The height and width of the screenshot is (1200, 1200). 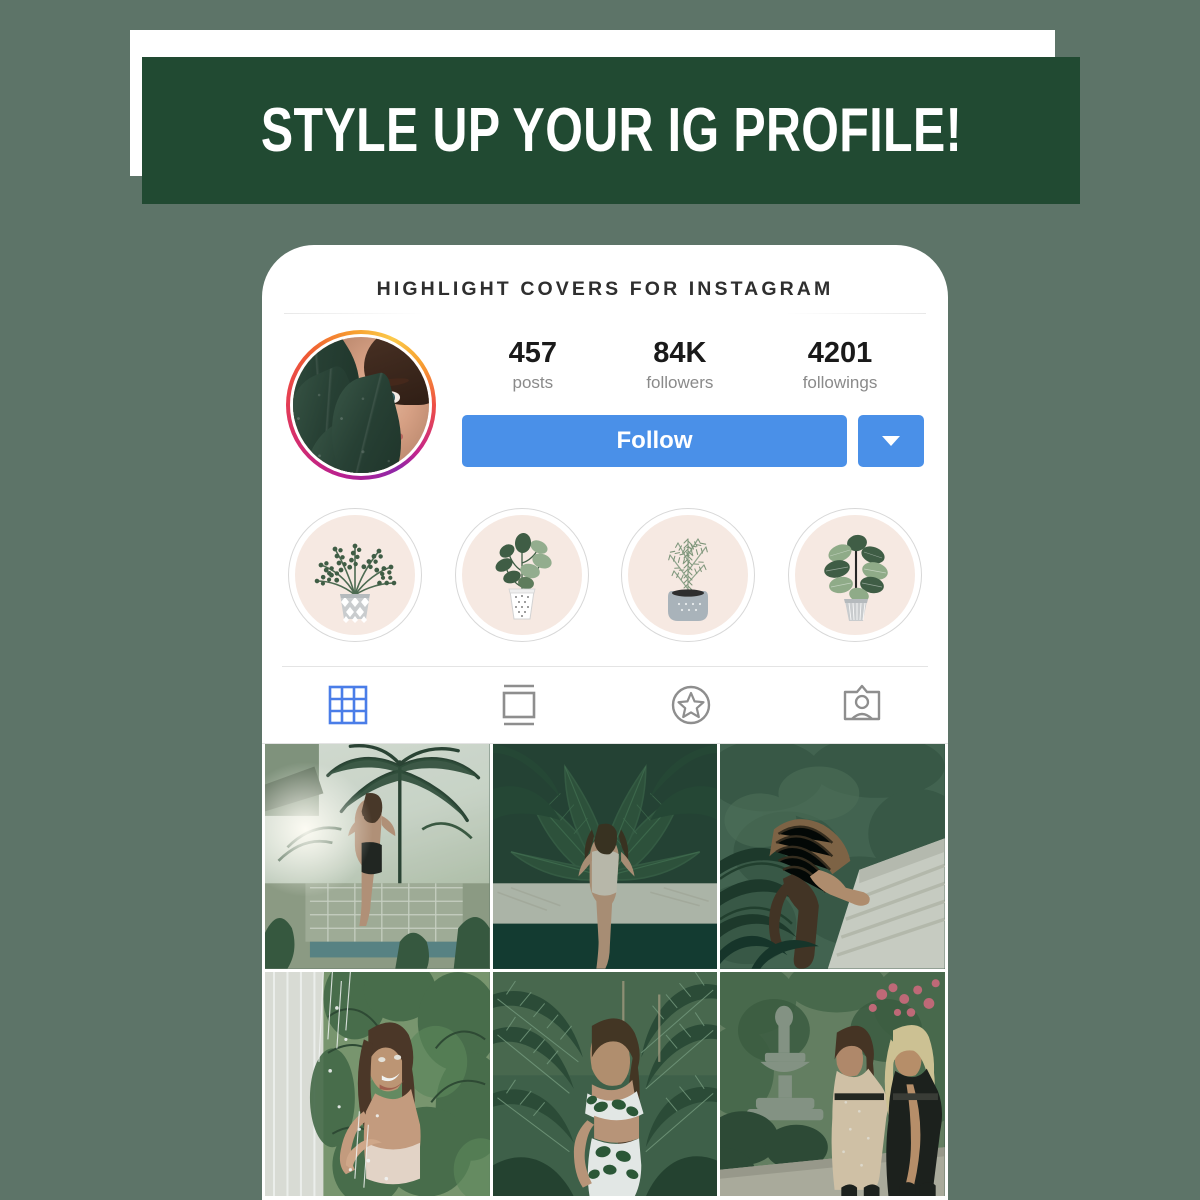 I want to click on stat-followers: 84K followers, so click(x=679, y=365).